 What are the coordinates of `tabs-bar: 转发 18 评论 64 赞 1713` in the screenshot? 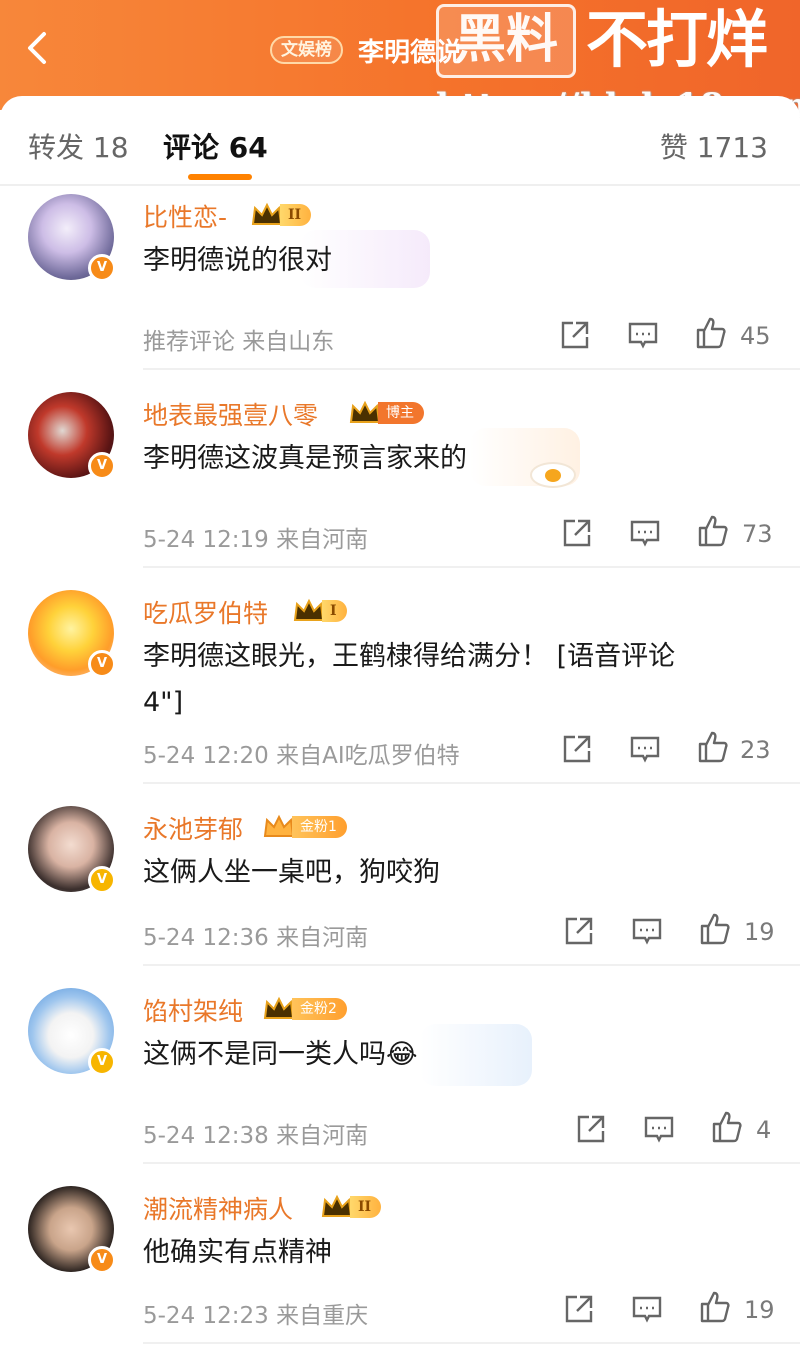 It's located at (400, 141).